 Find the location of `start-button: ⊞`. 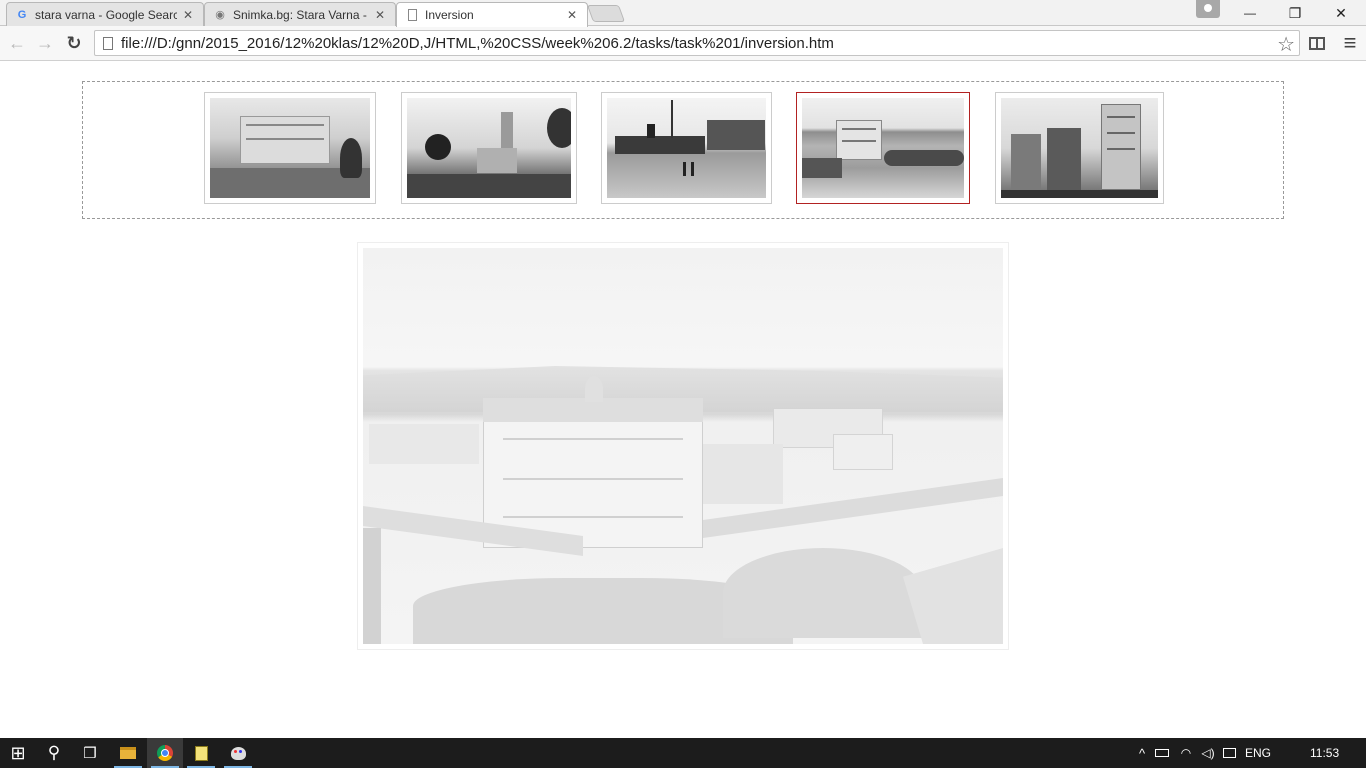

start-button: ⊞ is located at coordinates (18, 753).